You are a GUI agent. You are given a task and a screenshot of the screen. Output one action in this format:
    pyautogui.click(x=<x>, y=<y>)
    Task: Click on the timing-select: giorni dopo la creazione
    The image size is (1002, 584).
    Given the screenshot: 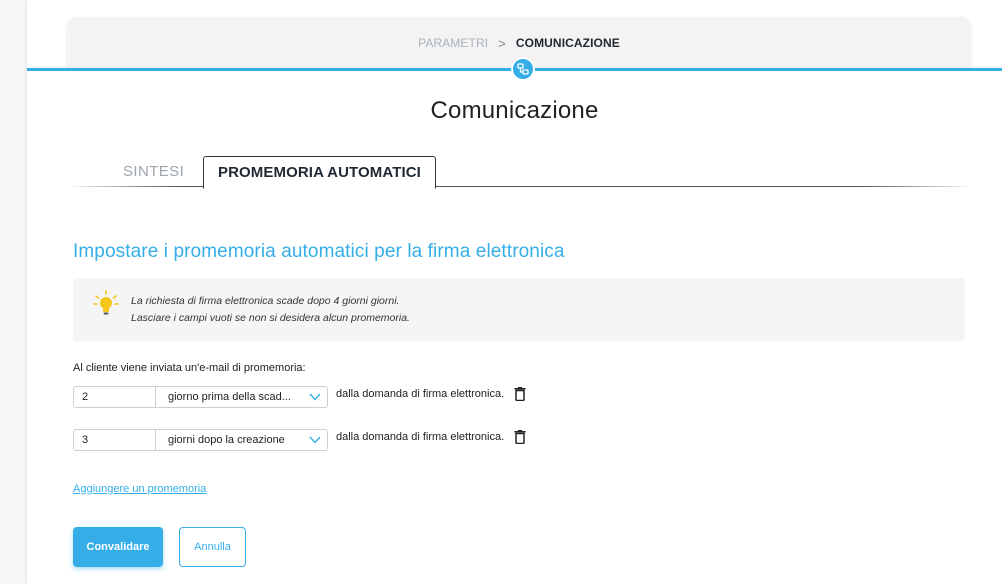 What is the action you would take?
    pyautogui.click(x=242, y=440)
    